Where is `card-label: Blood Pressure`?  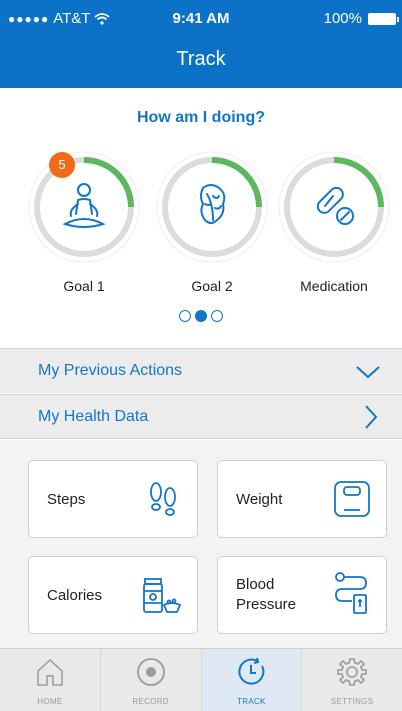
card-label: Blood Pressure is located at coordinates (266, 595).